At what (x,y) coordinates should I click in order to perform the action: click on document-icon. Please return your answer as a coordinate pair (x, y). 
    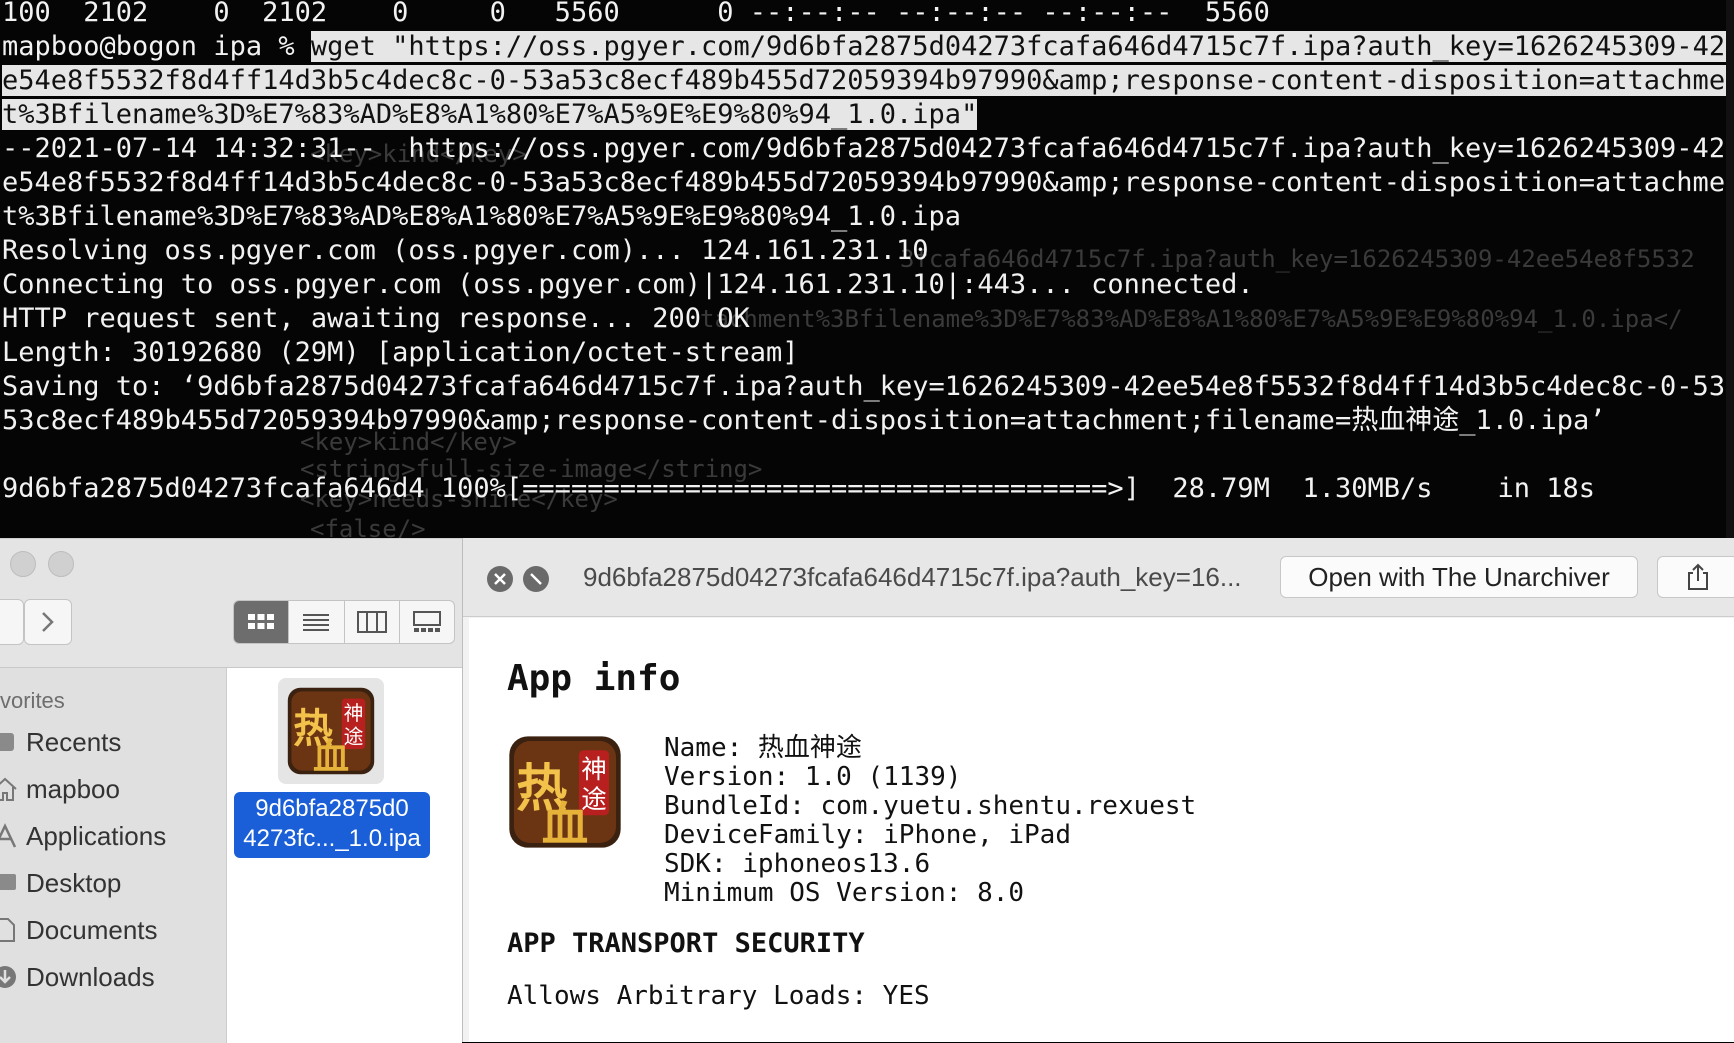
    Looking at the image, I should click on (7, 930).